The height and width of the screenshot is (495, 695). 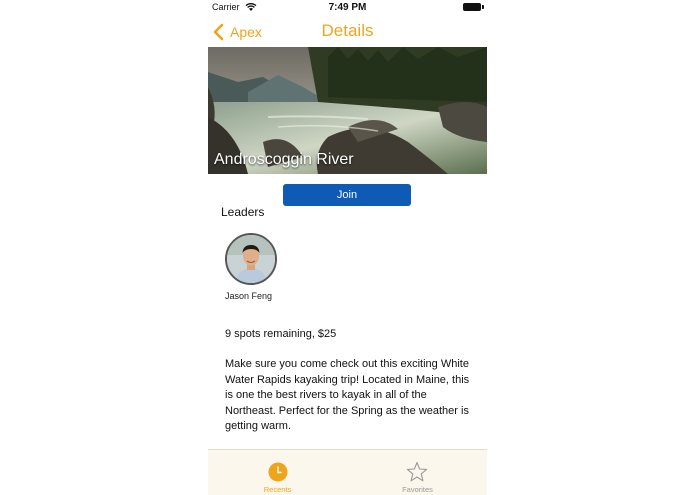 I want to click on clock-icon, so click(x=278, y=472).